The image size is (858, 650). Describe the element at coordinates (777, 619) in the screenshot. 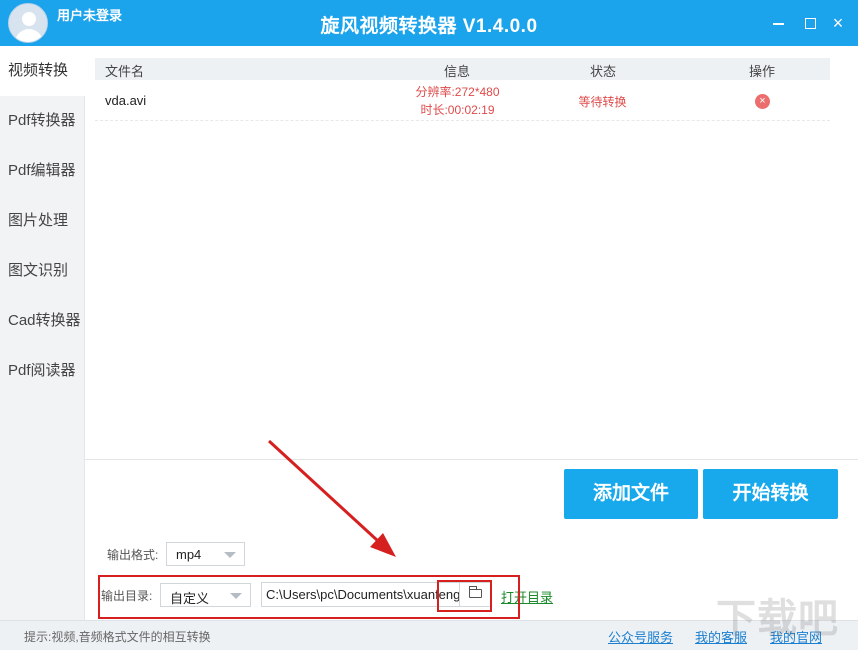

I see `watermark-logo: 下载吧` at that location.